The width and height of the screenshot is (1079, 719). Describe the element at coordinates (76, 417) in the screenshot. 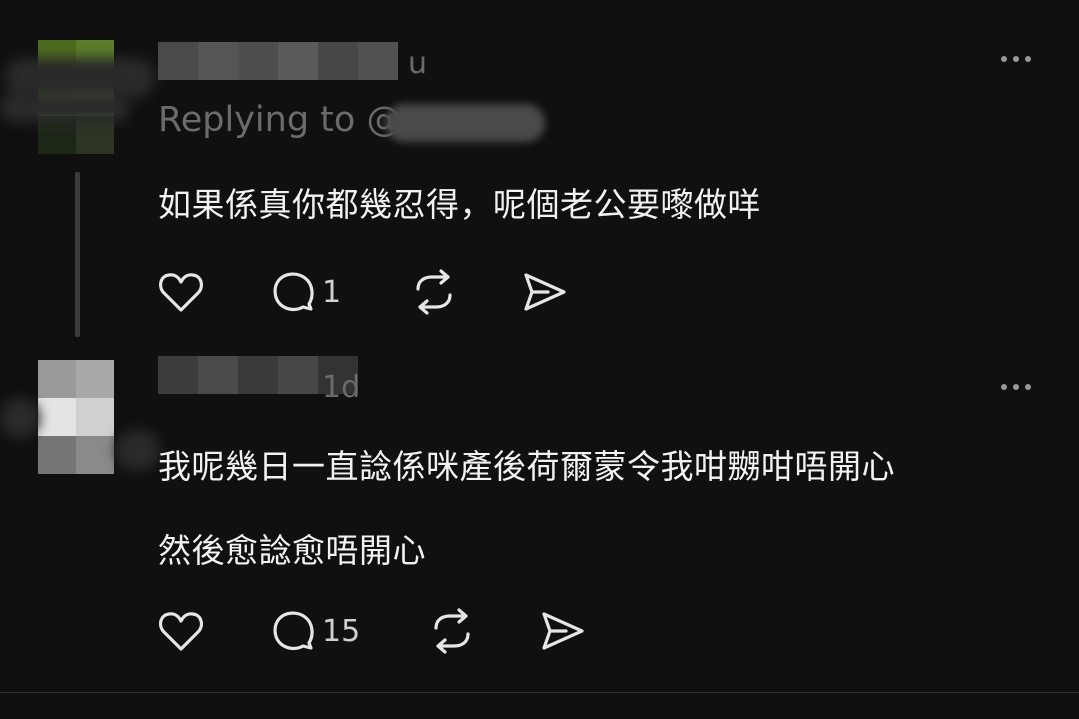

I see `avatar` at that location.